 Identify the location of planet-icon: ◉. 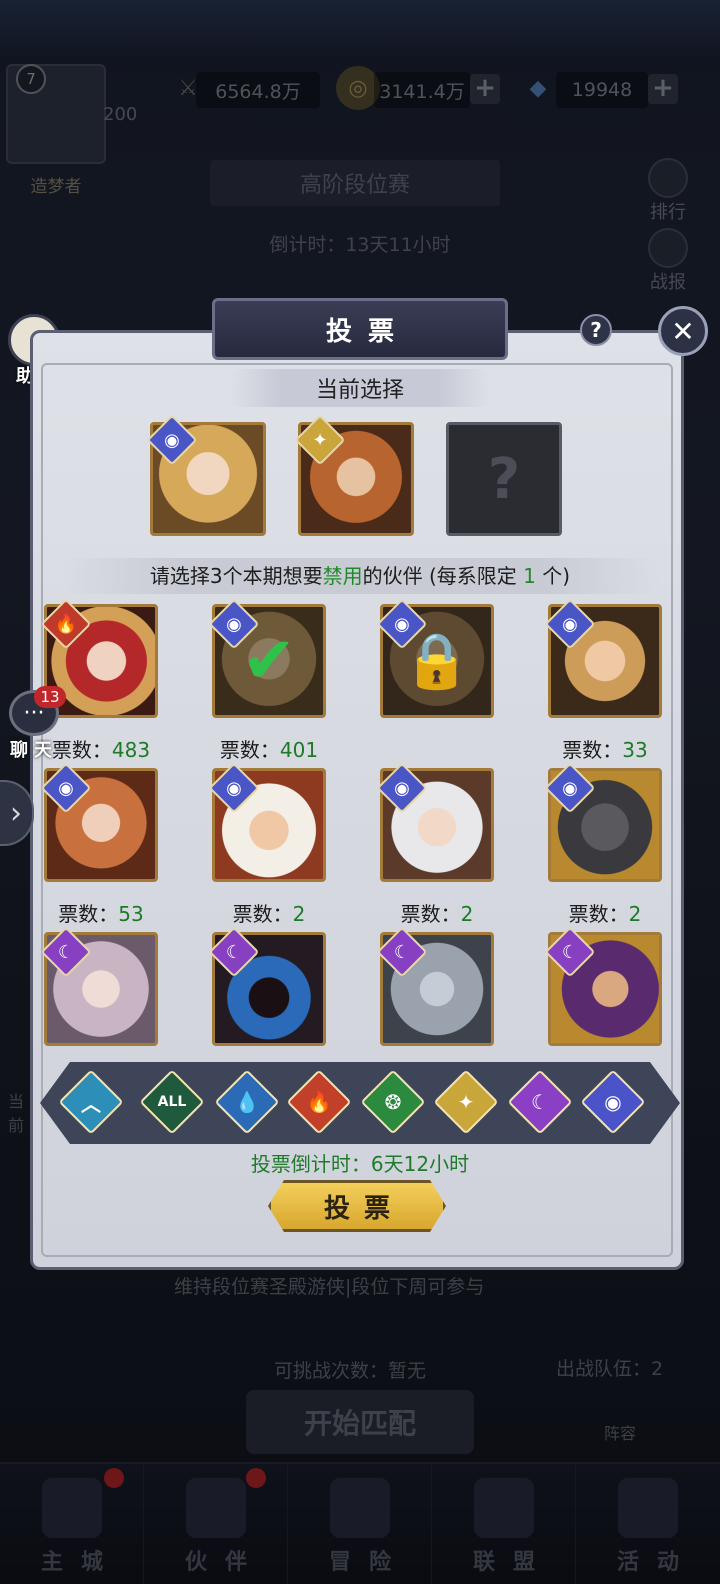
(613, 1102).